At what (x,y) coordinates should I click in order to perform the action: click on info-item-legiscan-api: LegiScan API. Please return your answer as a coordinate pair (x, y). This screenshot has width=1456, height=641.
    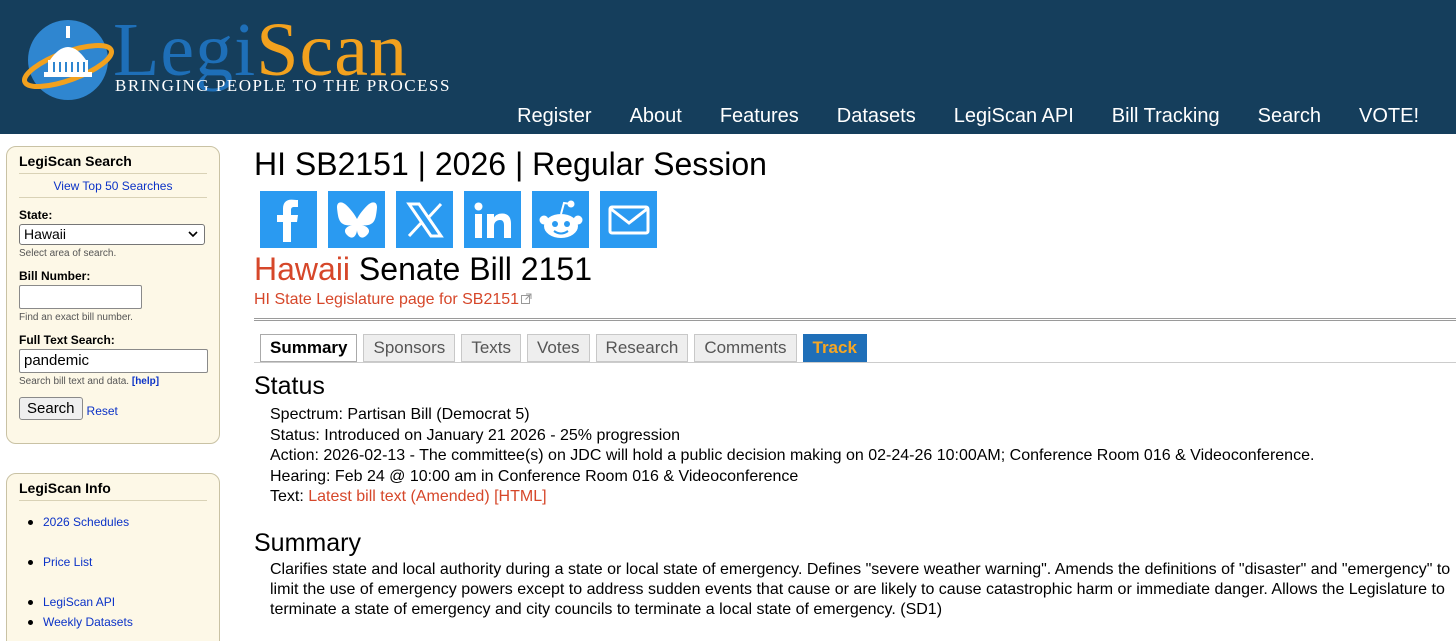
    Looking at the image, I should click on (116, 602).